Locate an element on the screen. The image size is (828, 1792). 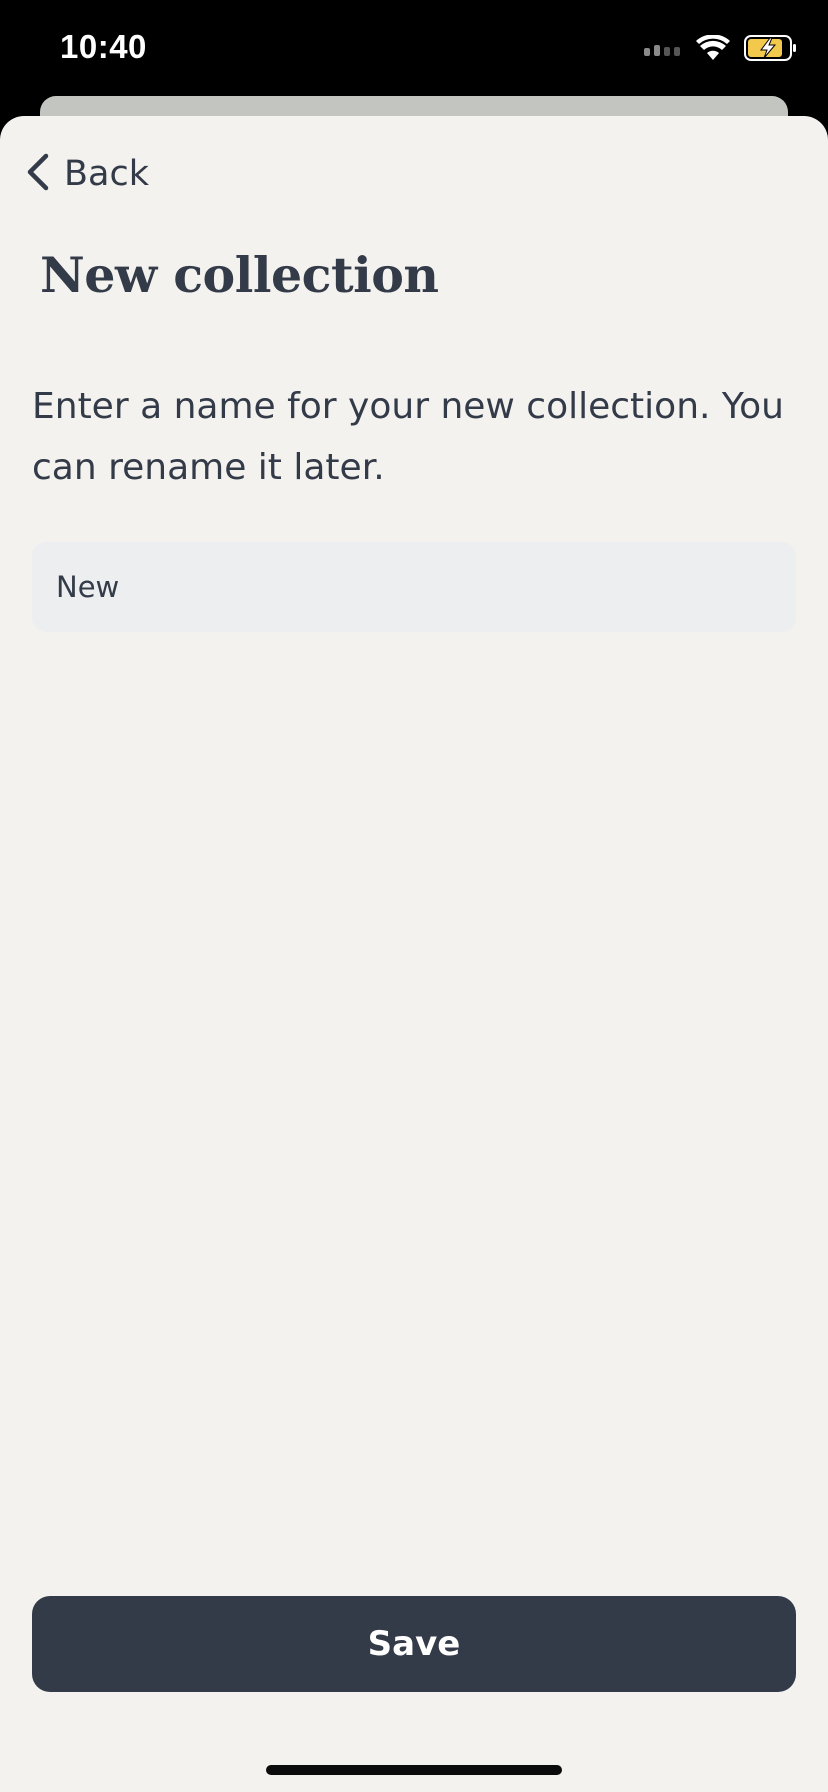
wifi-icon is located at coordinates (713, 49).